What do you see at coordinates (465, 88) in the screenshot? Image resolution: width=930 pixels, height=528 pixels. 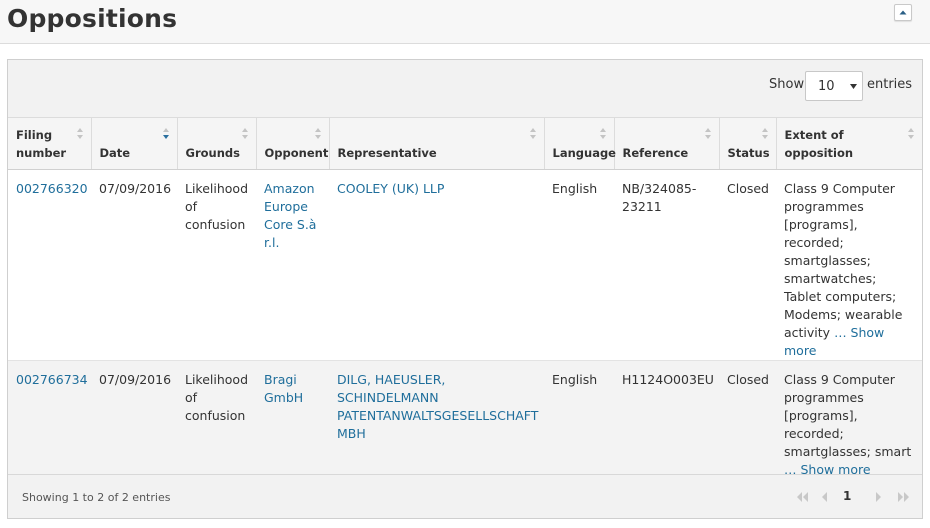 I see `table-toolbar: Show 10 entries` at bounding box center [465, 88].